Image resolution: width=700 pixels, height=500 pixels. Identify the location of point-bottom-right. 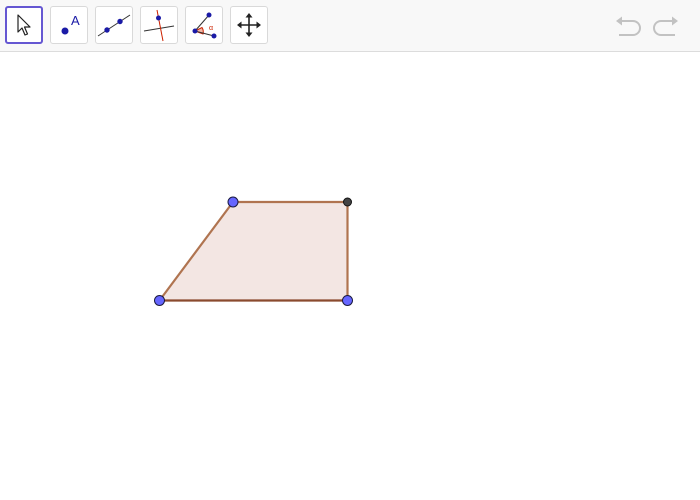
(347, 300).